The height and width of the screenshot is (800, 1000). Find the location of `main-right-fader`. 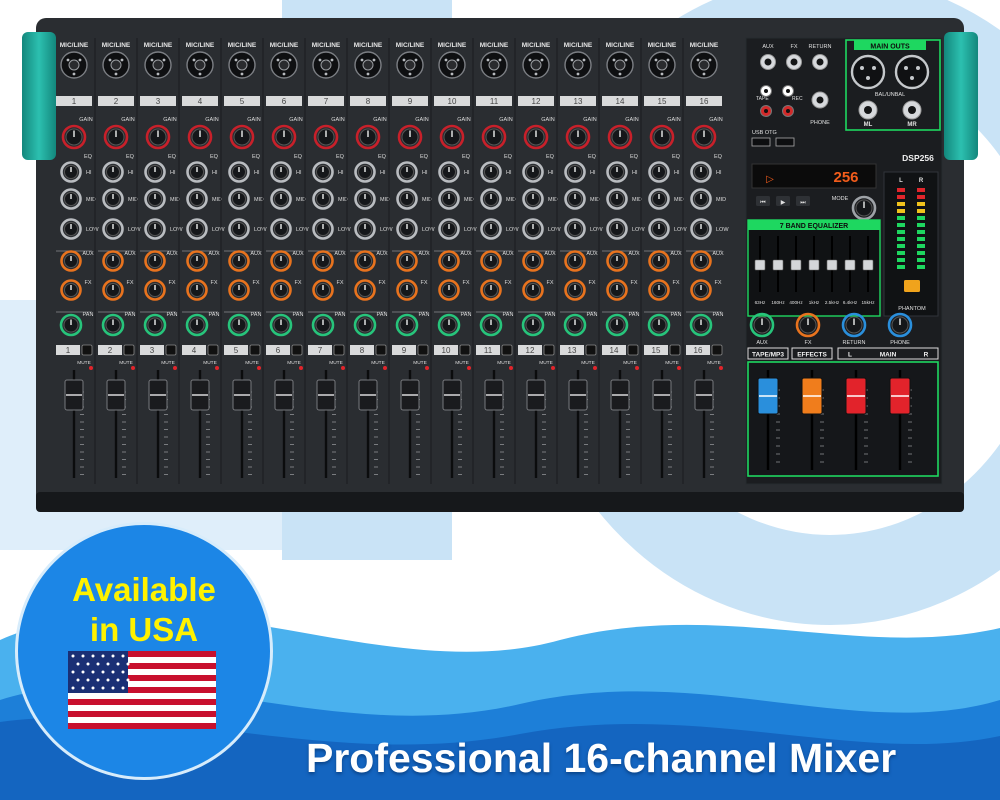

main-right-fader is located at coordinates (900, 396).